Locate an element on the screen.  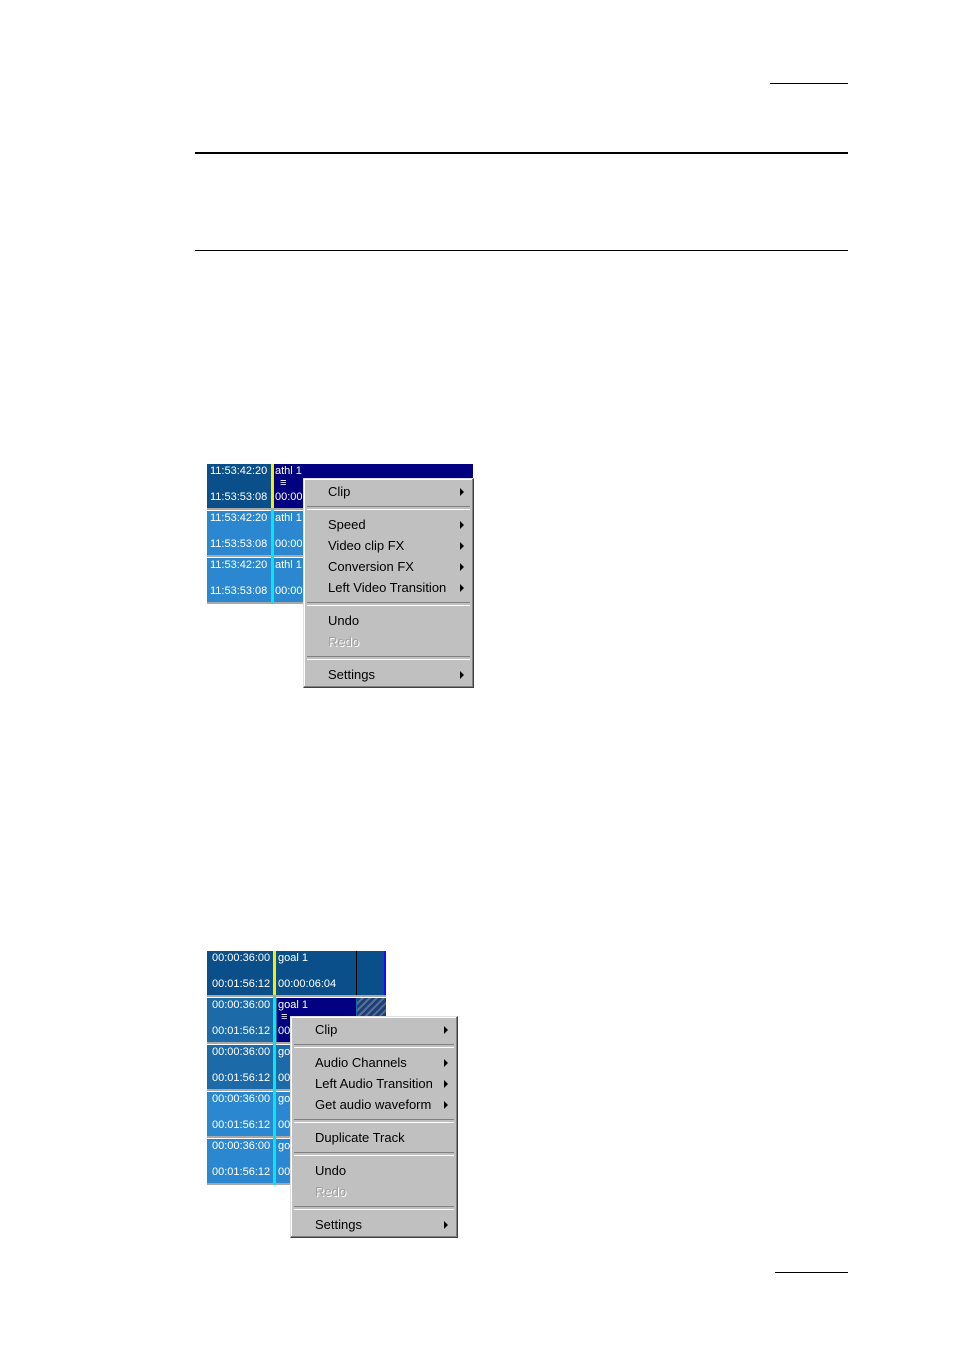
track-edge is located at coordinates (385, 973).